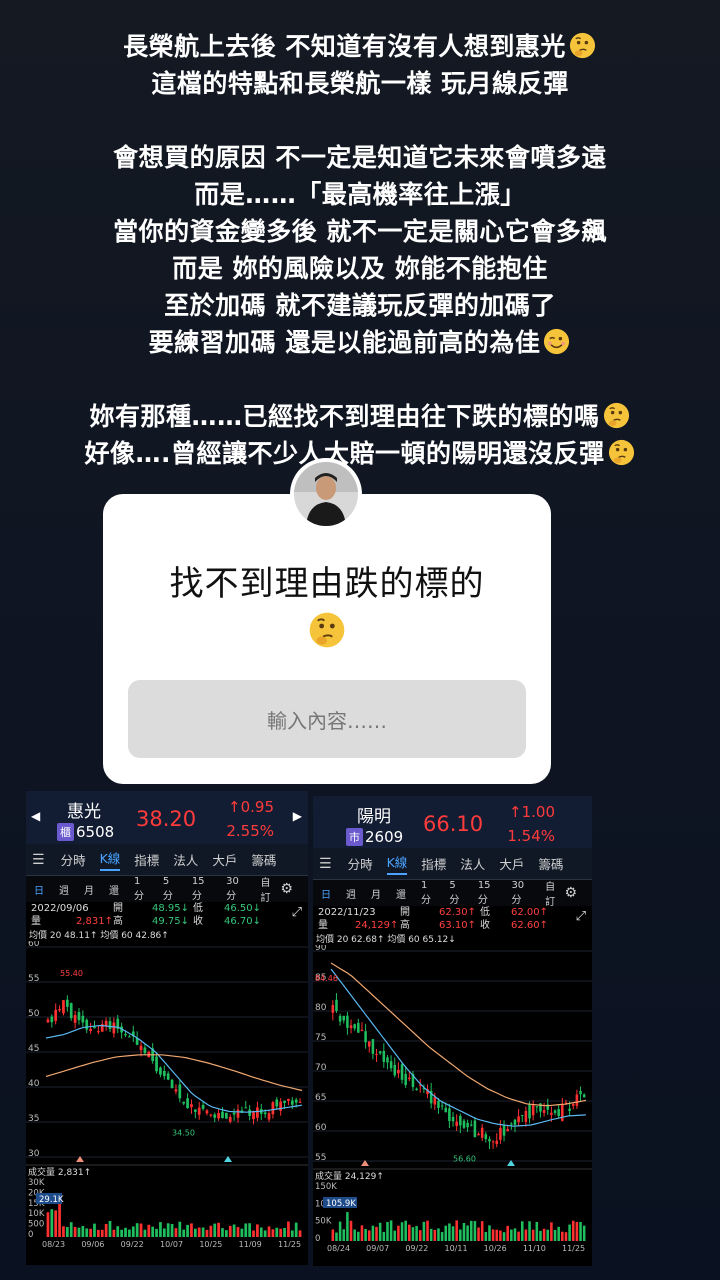 This screenshot has width=720, height=1280. What do you see at coordinates (53, 1243) in the screenshot?
I see `x-tick-label: 08/23` at bounding box center [53, 1243].